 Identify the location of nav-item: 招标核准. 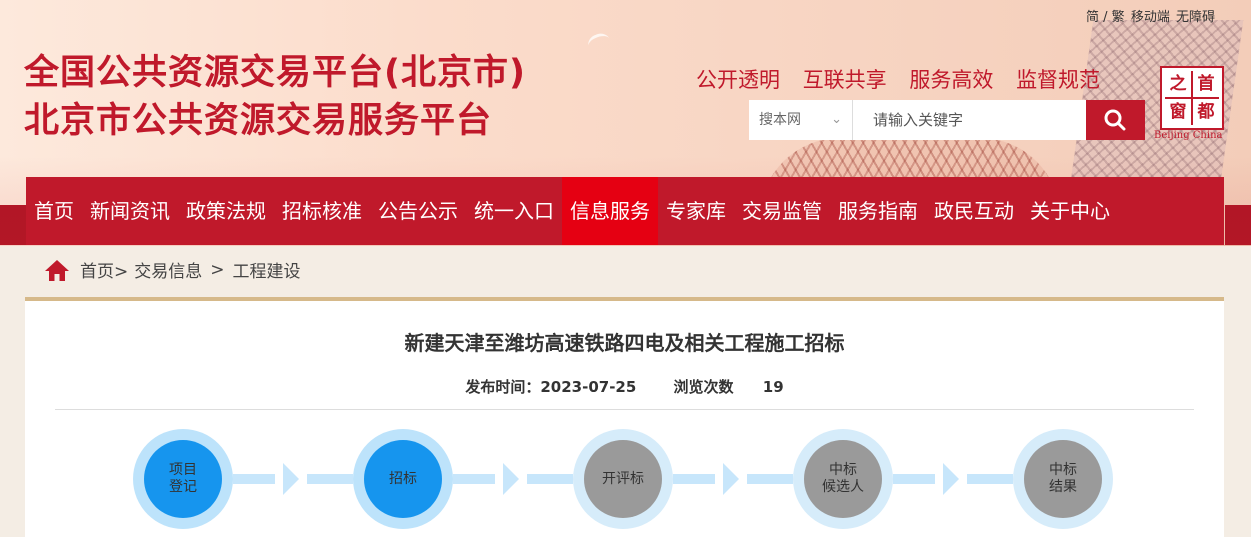
(322, 211).